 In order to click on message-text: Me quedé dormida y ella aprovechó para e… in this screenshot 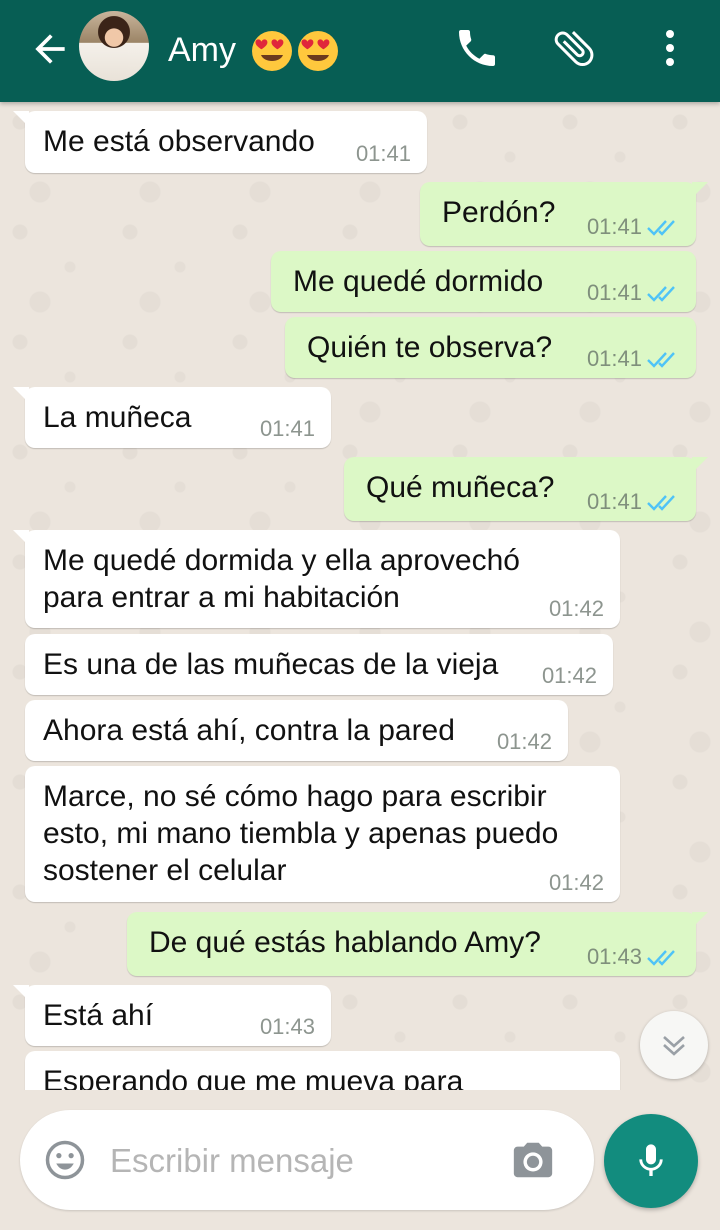, I will do `click(281, 579)`.